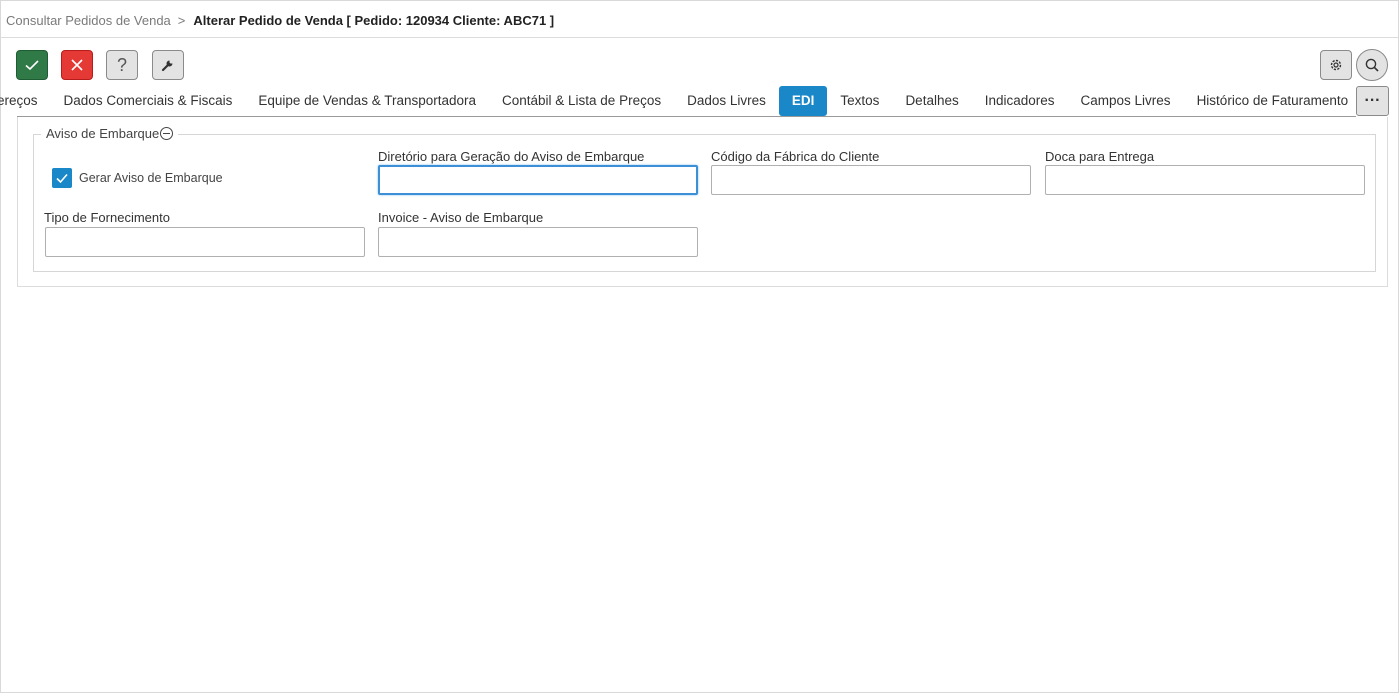 This screenshot has width=1399, height=693. What do you see at coordinates (461, 217) in the screenshot?
I see `invoice-label: Invoice - Aviso de Embarque` at bounding box center [461, 217].